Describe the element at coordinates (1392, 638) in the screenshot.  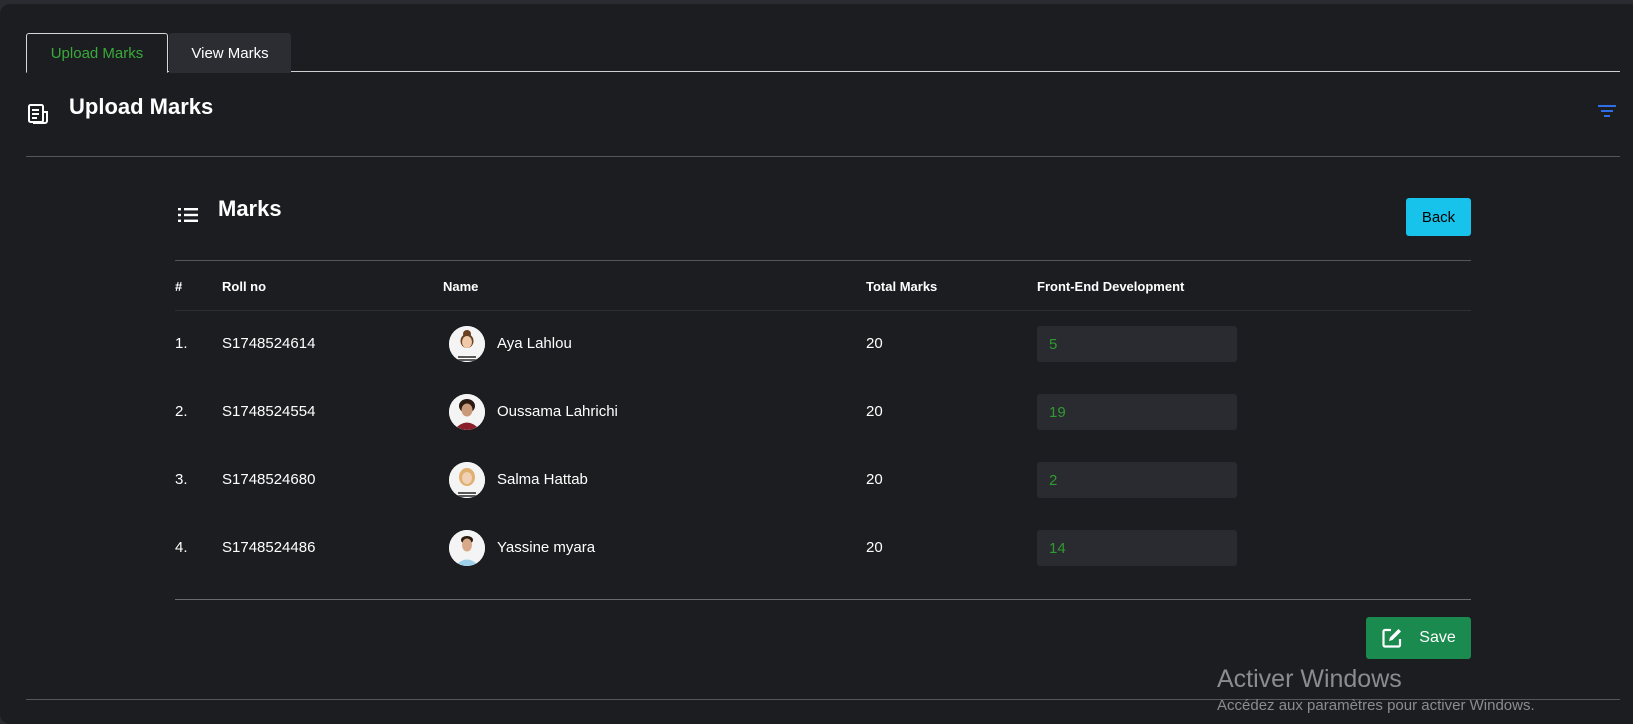
I see `edit-icon` at that location.